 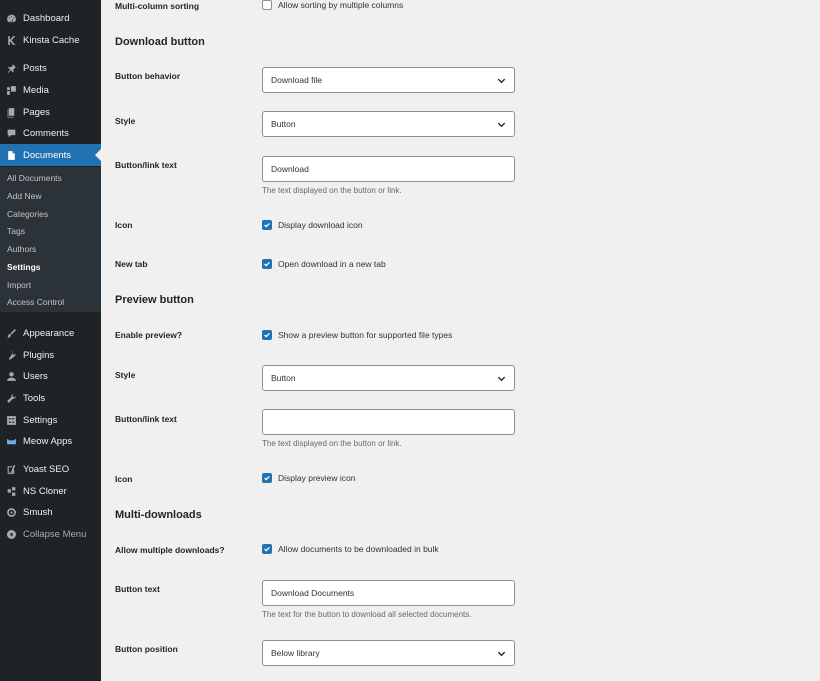 What do you see at coordinates (317, 478) in the screenshot?
I see `preview-icon-checkbox-label: Display preview icon` at bounding box center [317, 478].